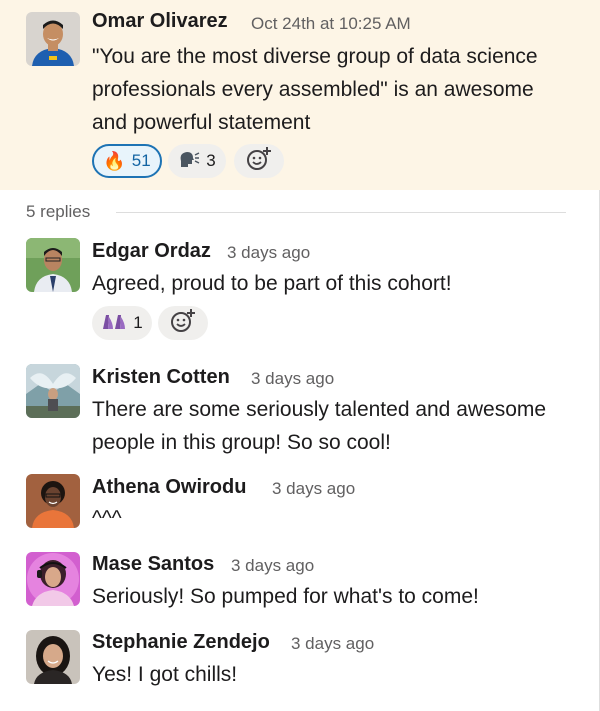  Describe the element at coordinates (211, 160) in the screenshot. I see `reaction-count: 3` at that location.